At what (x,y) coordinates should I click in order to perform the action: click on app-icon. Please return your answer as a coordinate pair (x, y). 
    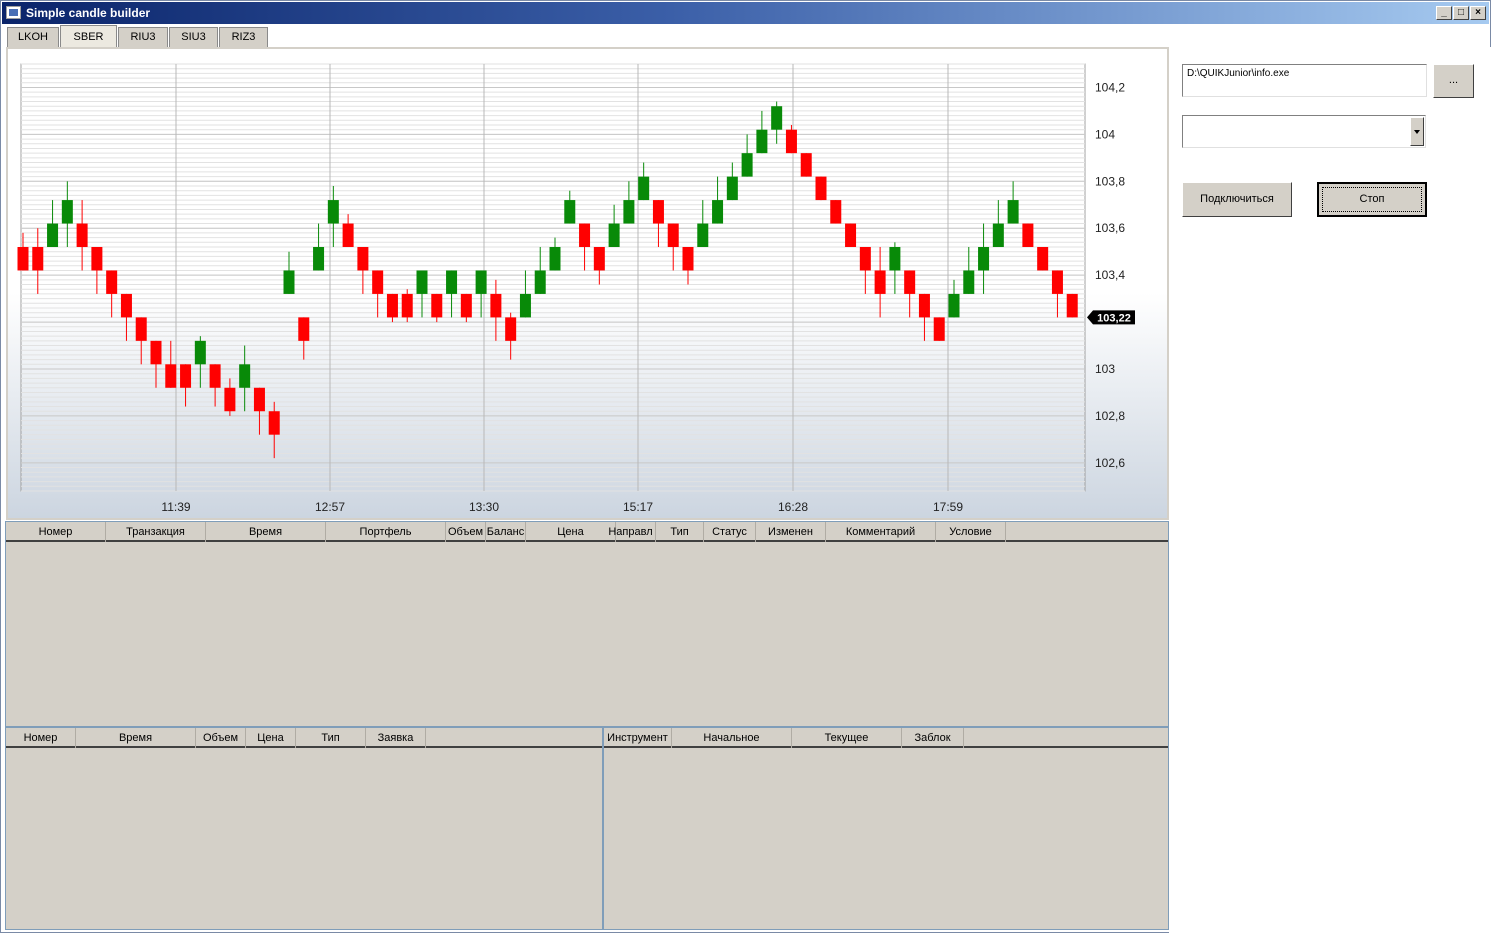
    Looking at the image, I should click on (13, 12).